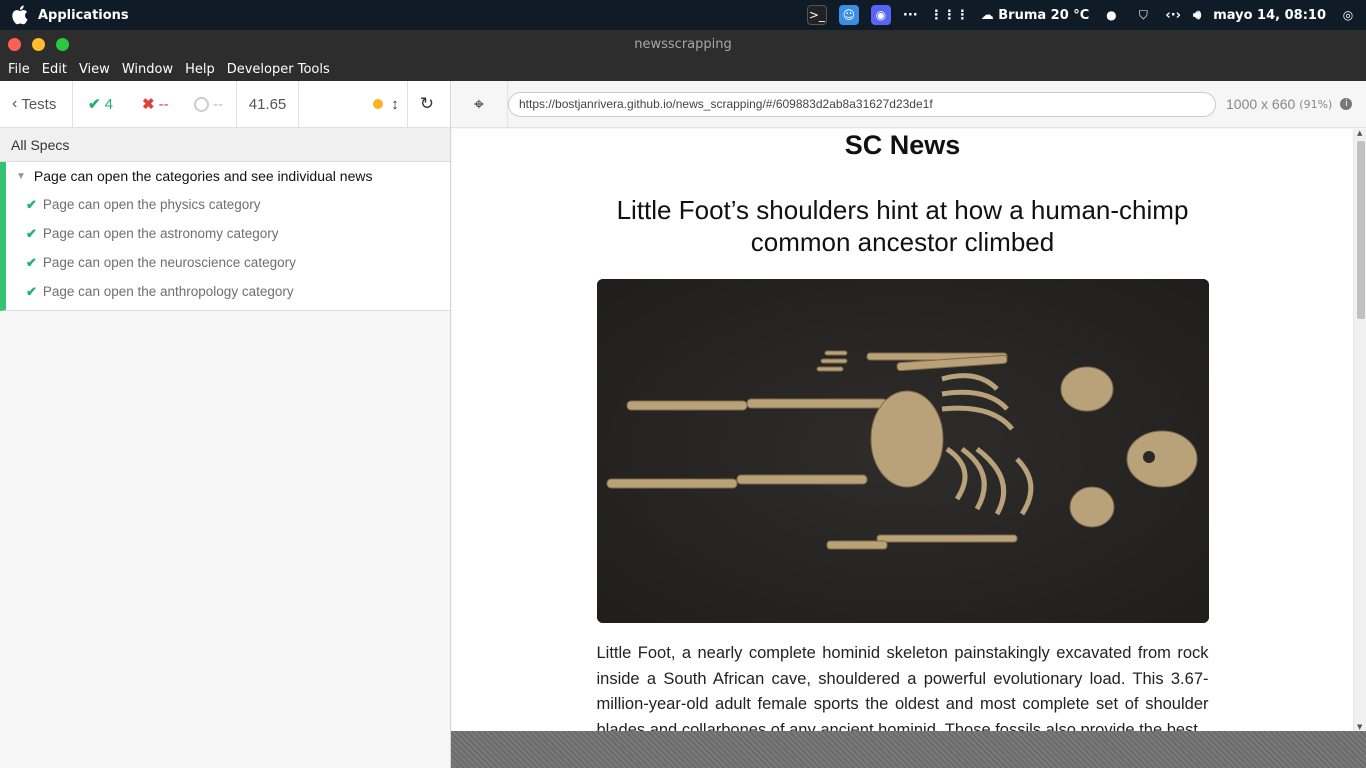 This screenshot has height=768, width=1366. What do you see at coordinates (210, 104) in the screenshot?
I see `pending-count: --` at bounding box center [210, 104].